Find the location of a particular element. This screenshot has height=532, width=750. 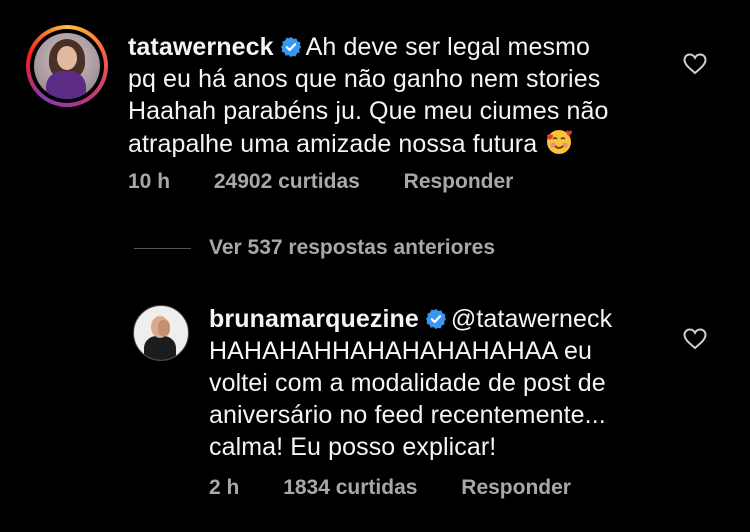

smiling-face-with-hearts-icon is located at coordinates (560, 142).